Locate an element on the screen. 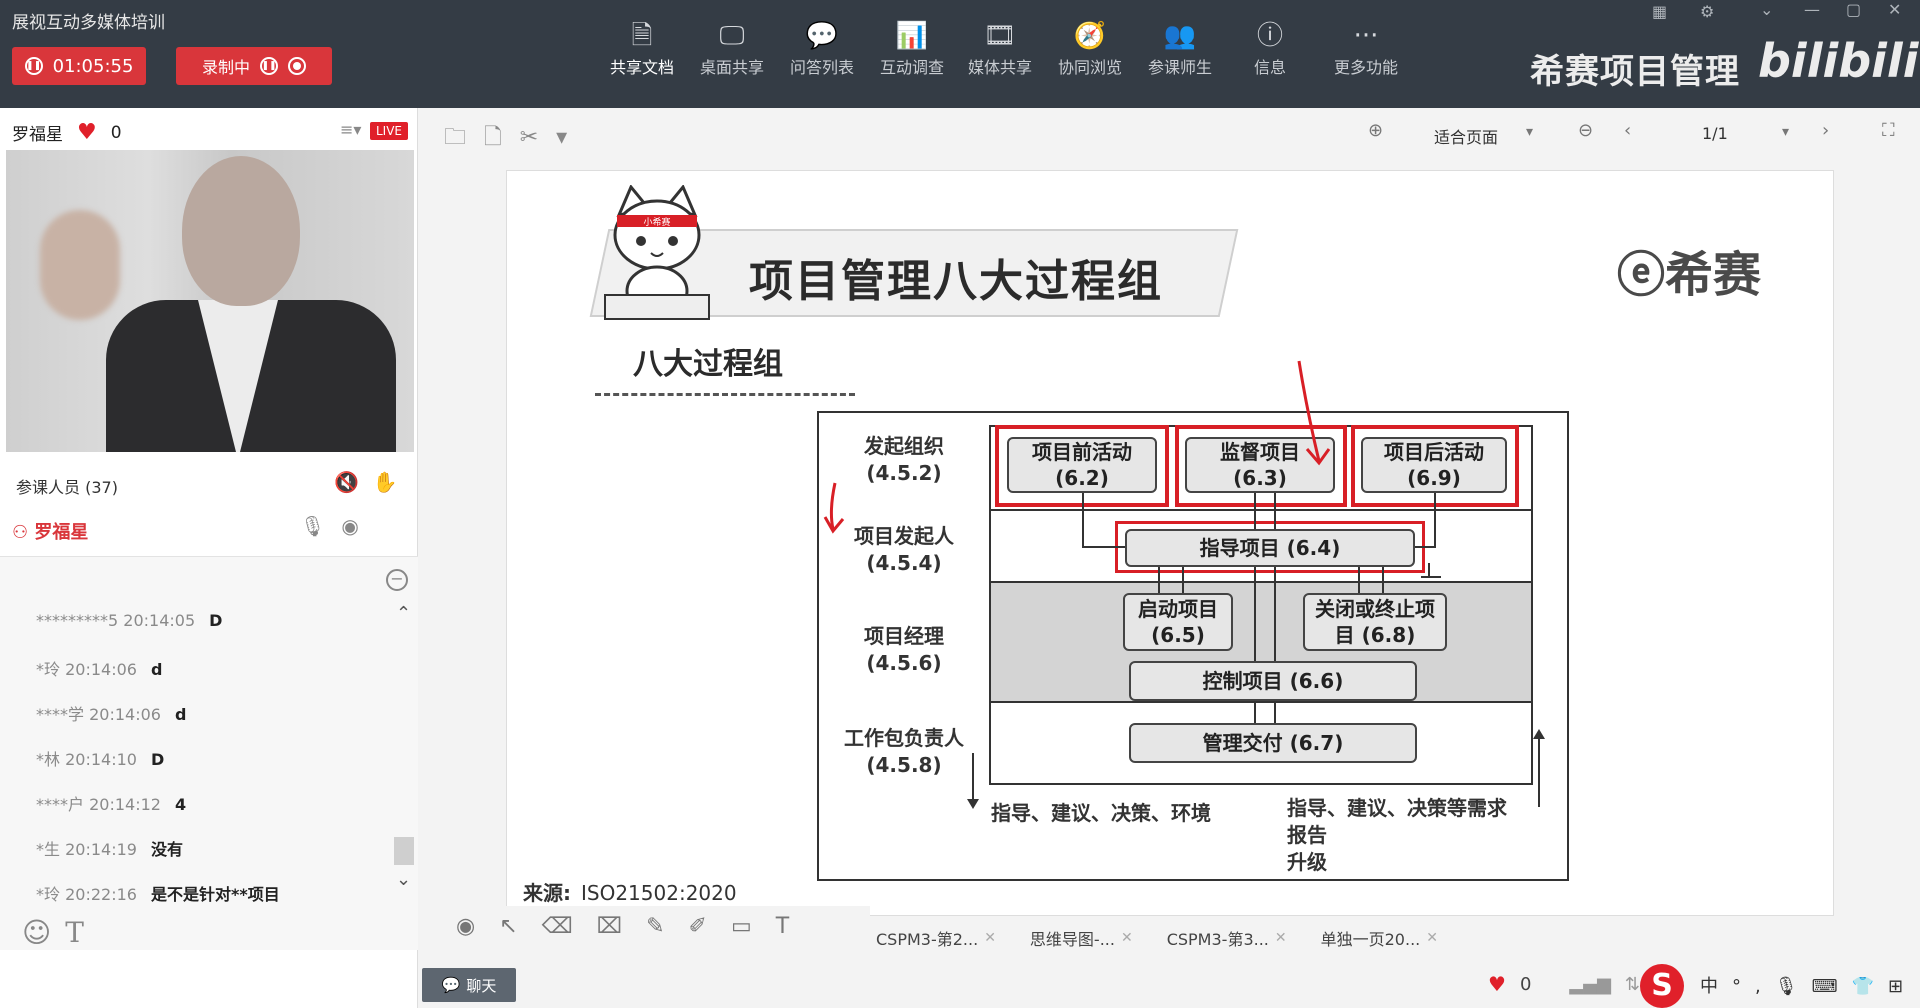 The width and height of the screenshot is (1920, 1008). maximize-icon: ▢ is located at coordinates (1853, 9).